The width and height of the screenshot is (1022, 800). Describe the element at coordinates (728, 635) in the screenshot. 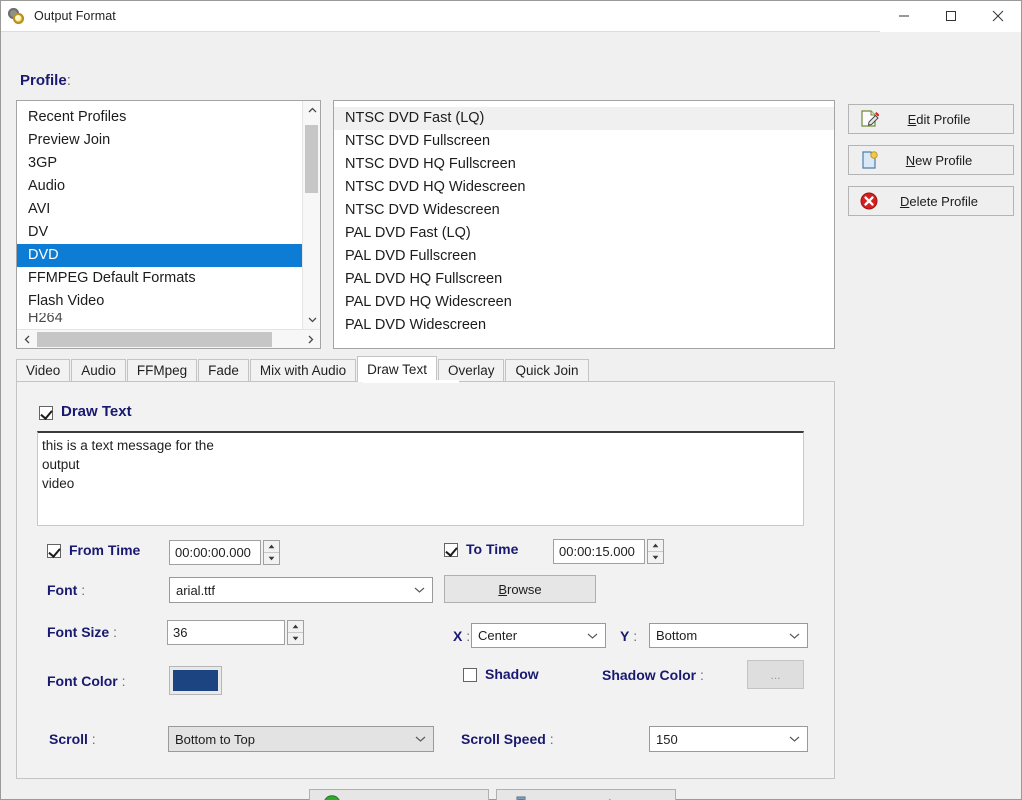

I see `position-y-combobox: Bottom` at that location.